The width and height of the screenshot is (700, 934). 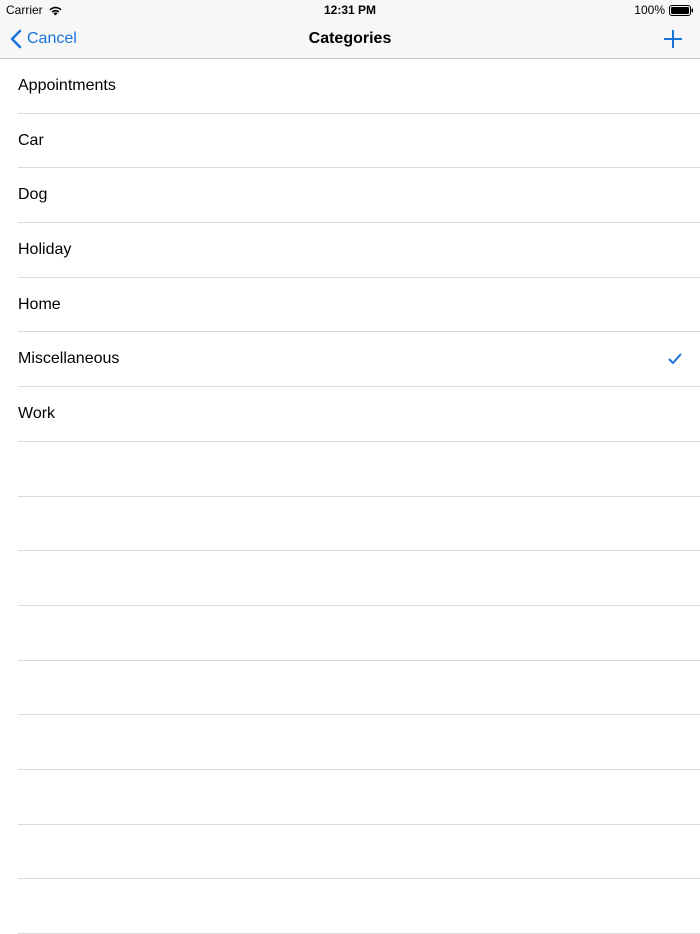 I want to click on category-label: Home, so click(x=39, y=304).